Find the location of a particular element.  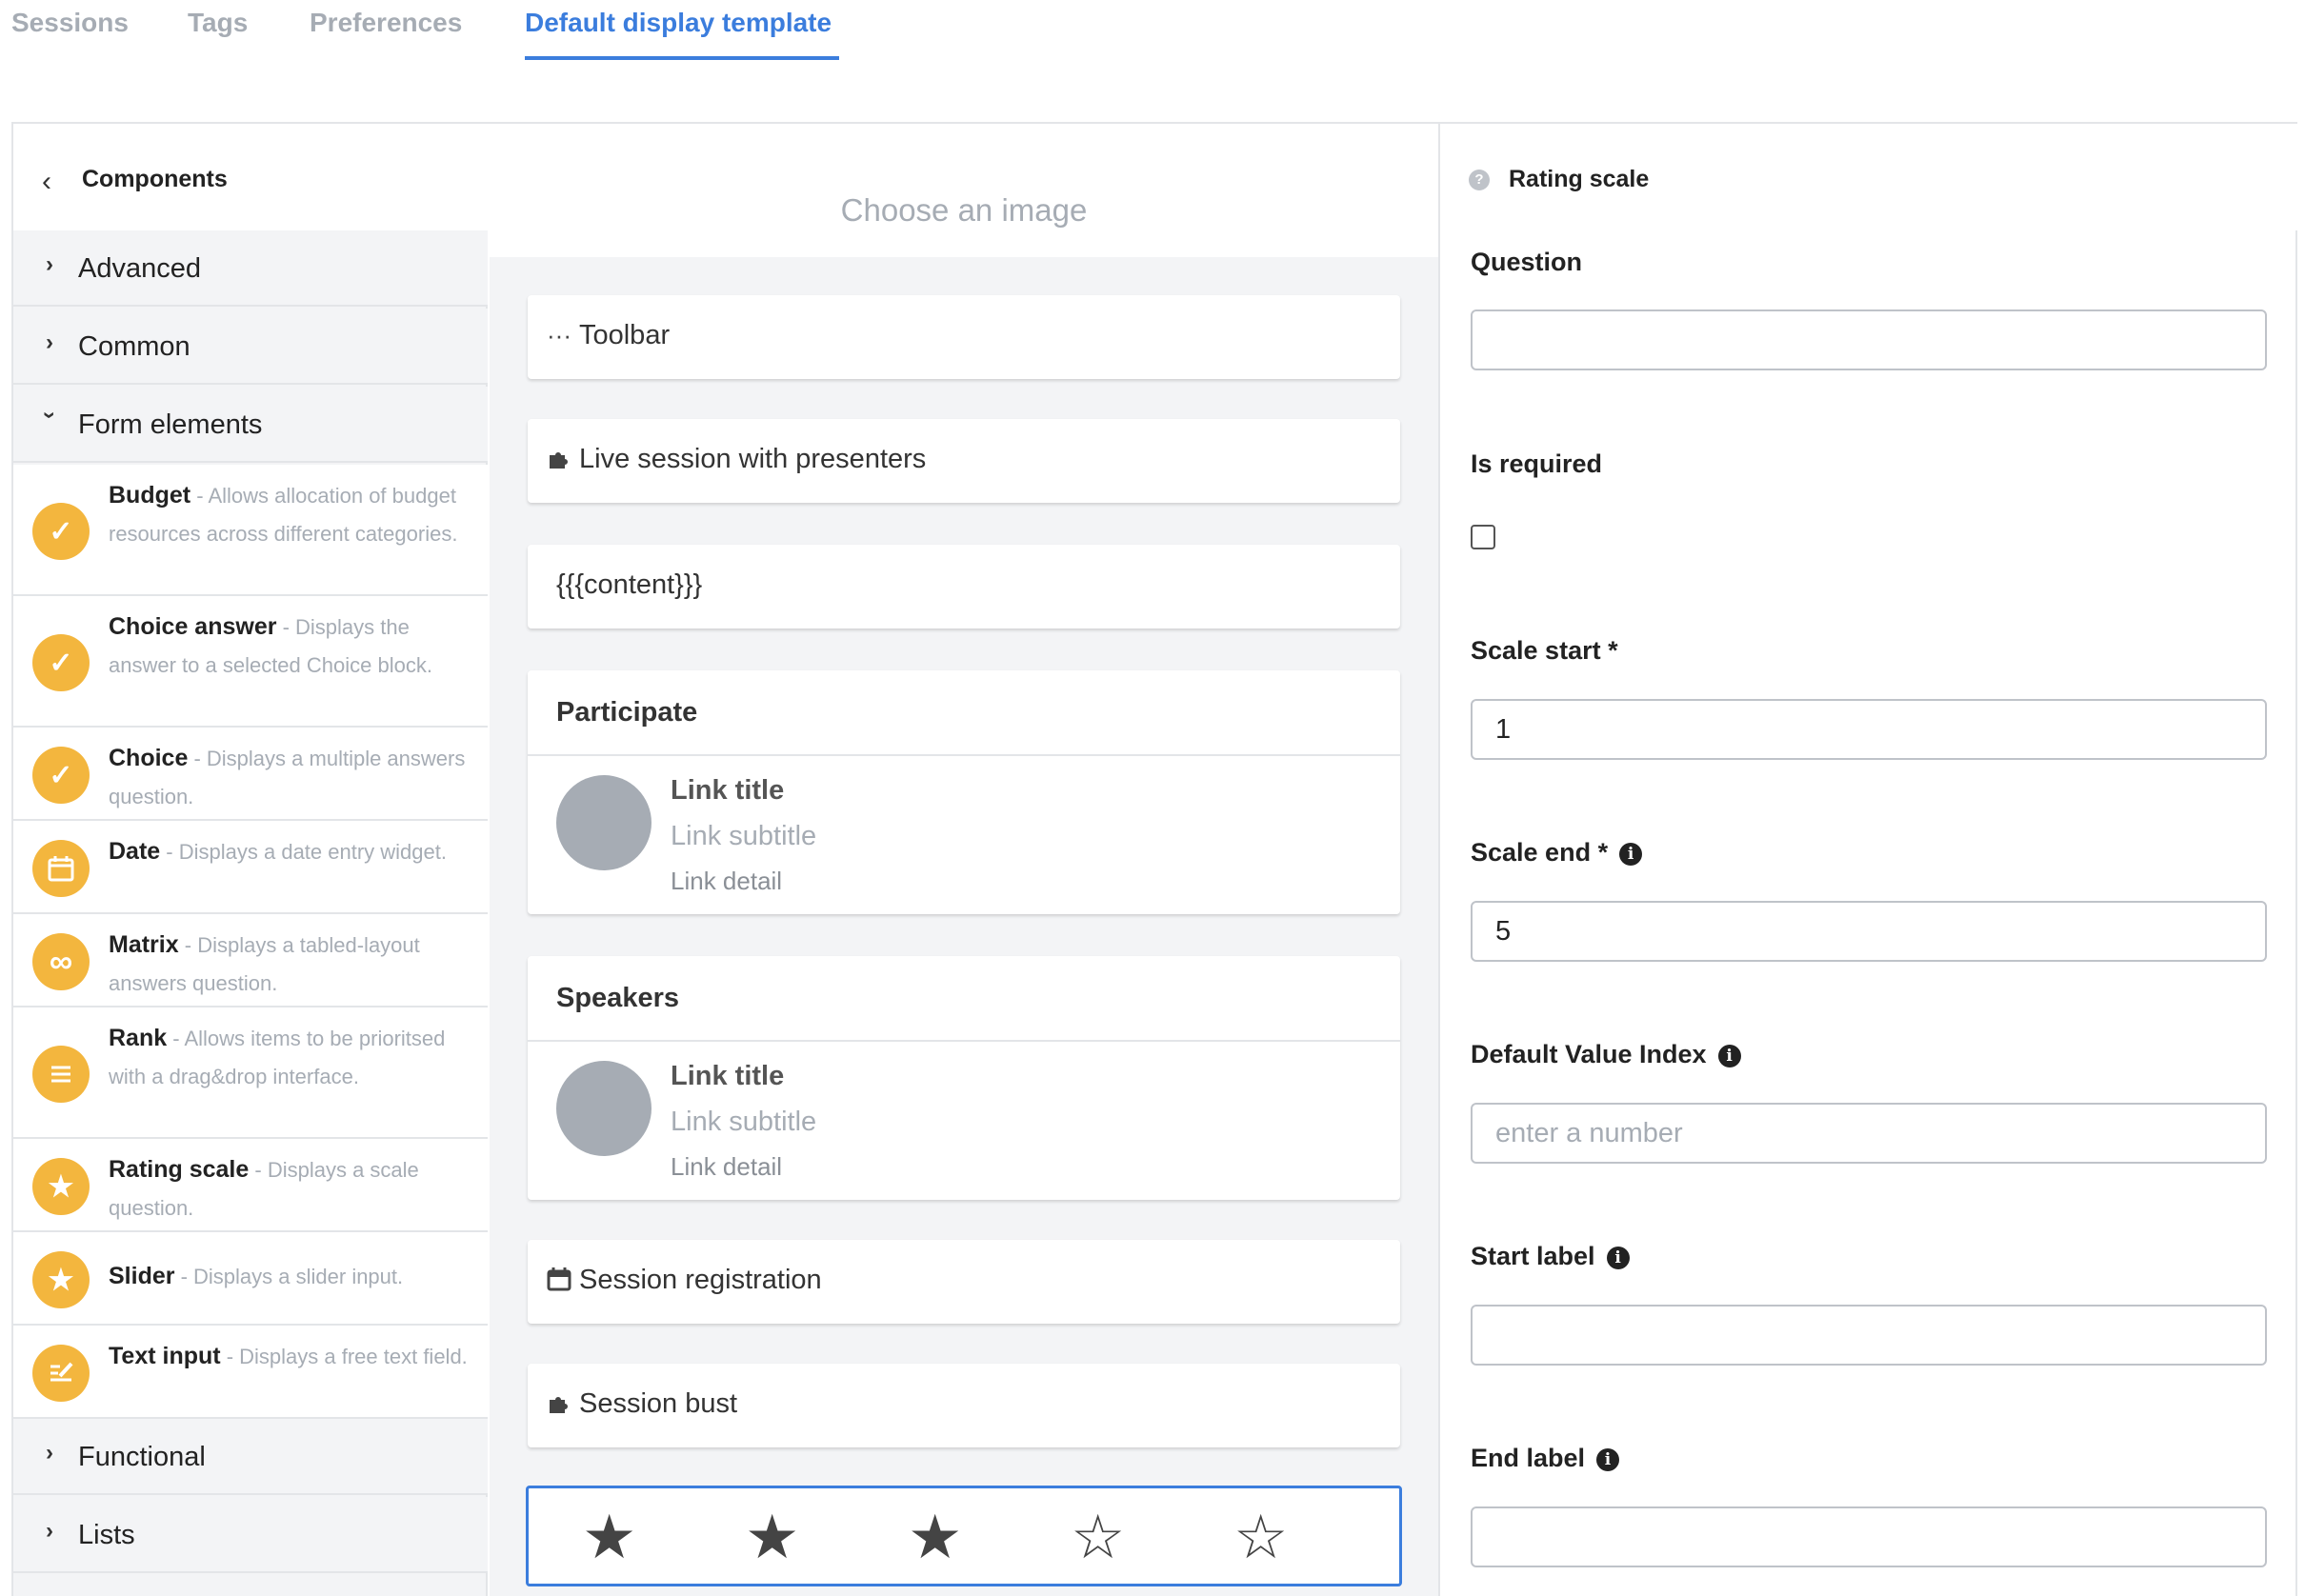

component-text: Date - Displays a date entry widget. is located at coordinates (290, 851).